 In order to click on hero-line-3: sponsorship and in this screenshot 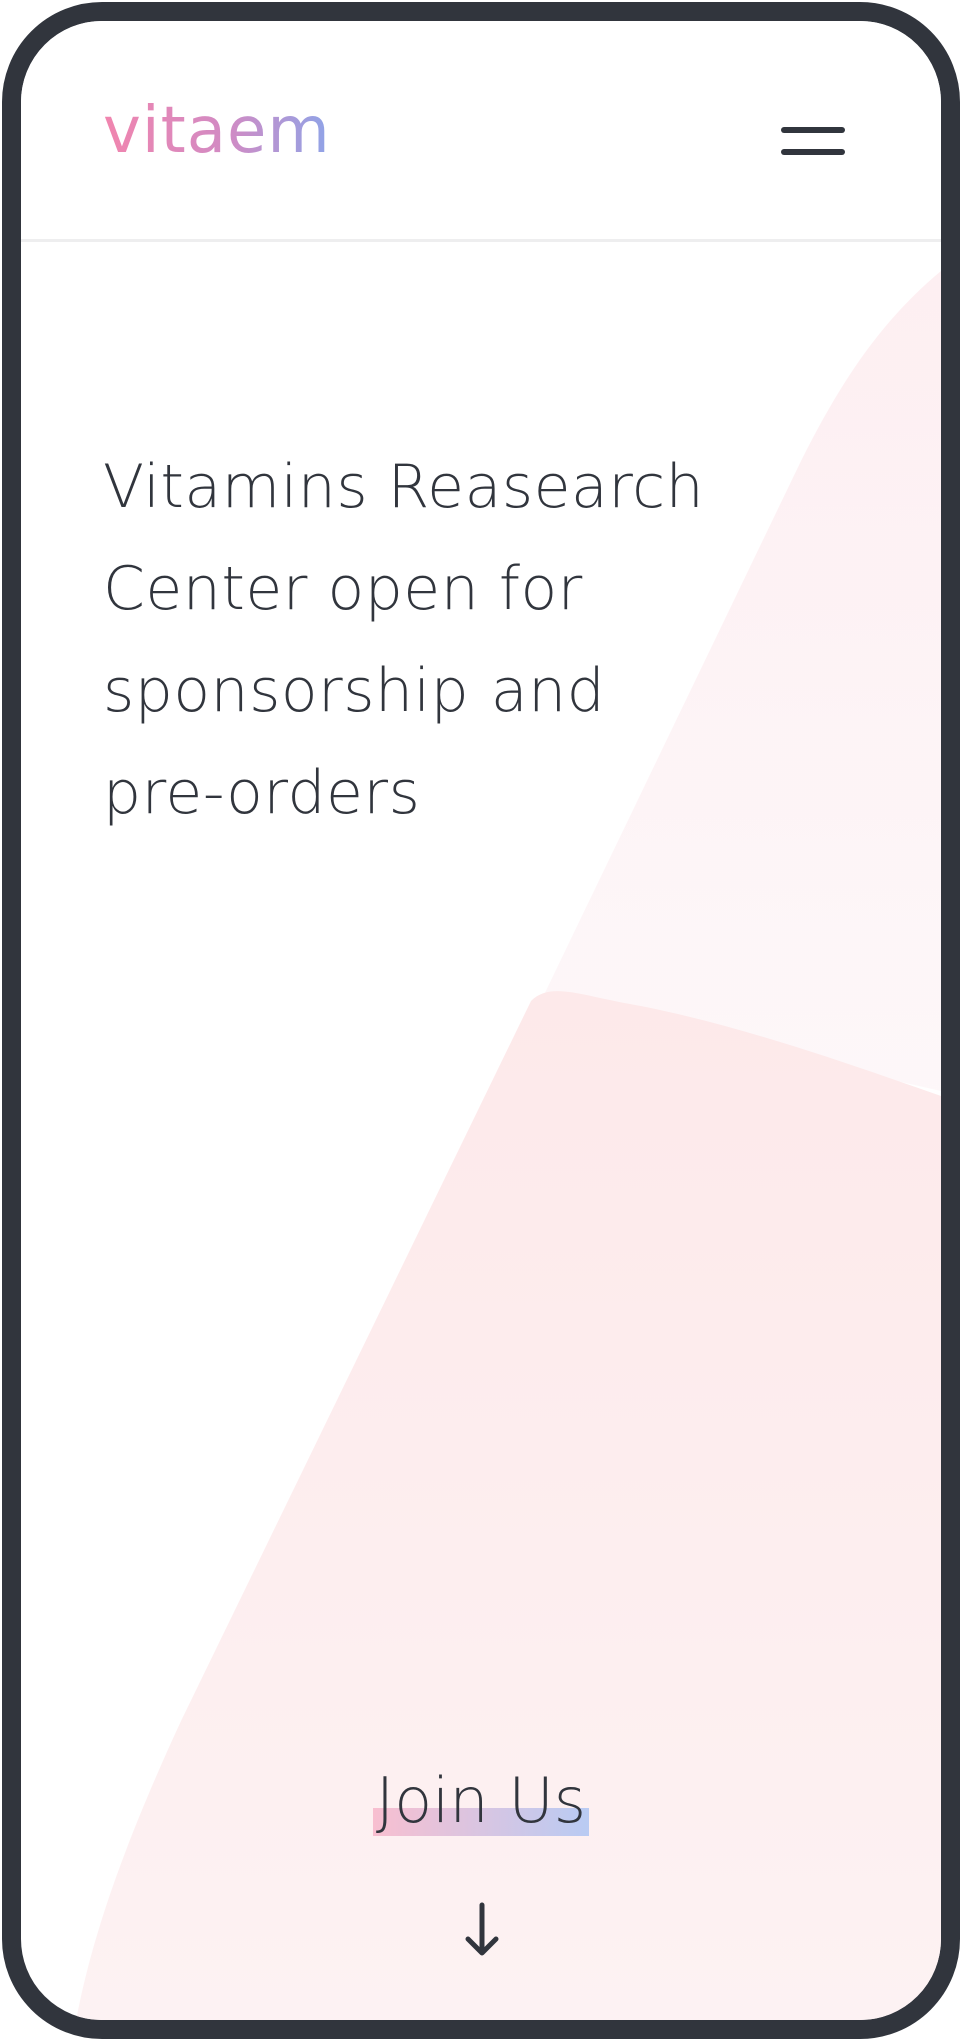, I will do `click(443, 691)`.